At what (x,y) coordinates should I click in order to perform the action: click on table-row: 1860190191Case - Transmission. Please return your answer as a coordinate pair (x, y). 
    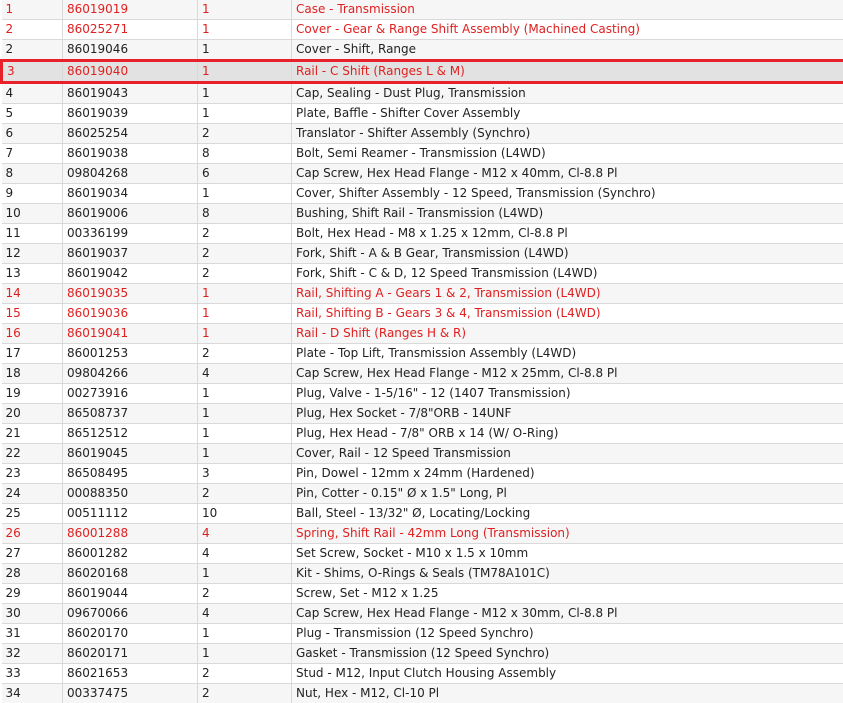
    Looking at the image, I should click on (422, 10).